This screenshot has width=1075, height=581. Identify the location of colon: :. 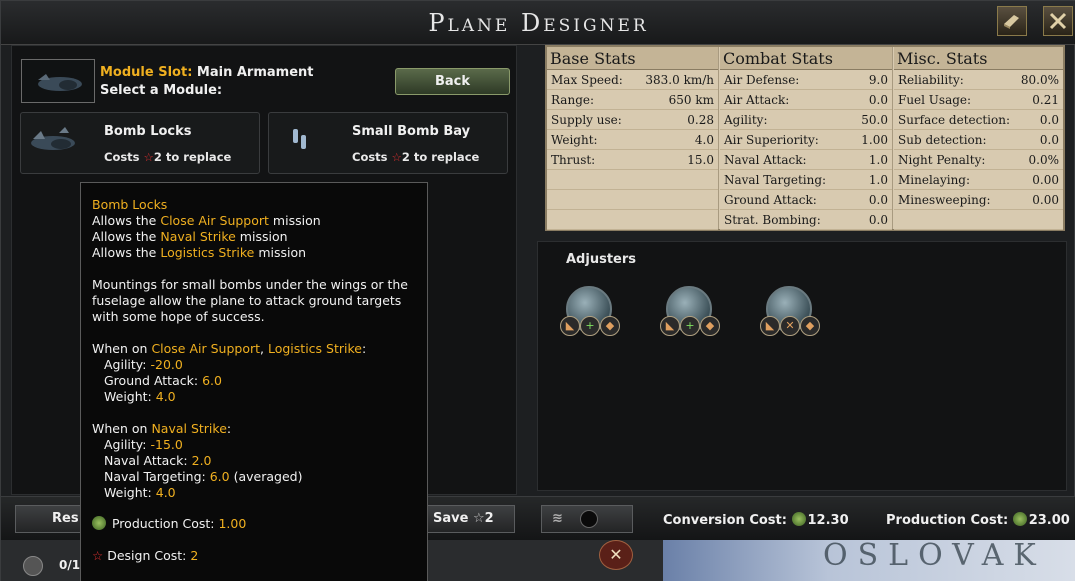
(229, 428).